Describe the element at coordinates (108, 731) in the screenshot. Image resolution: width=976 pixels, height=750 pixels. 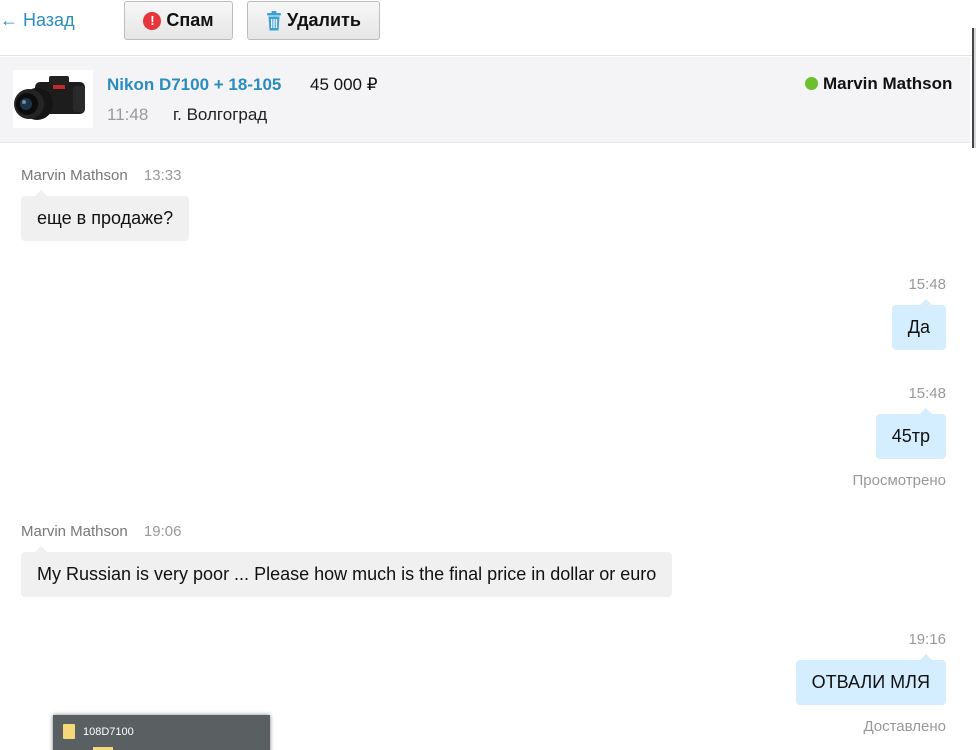
I see `file-name: 108D7100` at that location.